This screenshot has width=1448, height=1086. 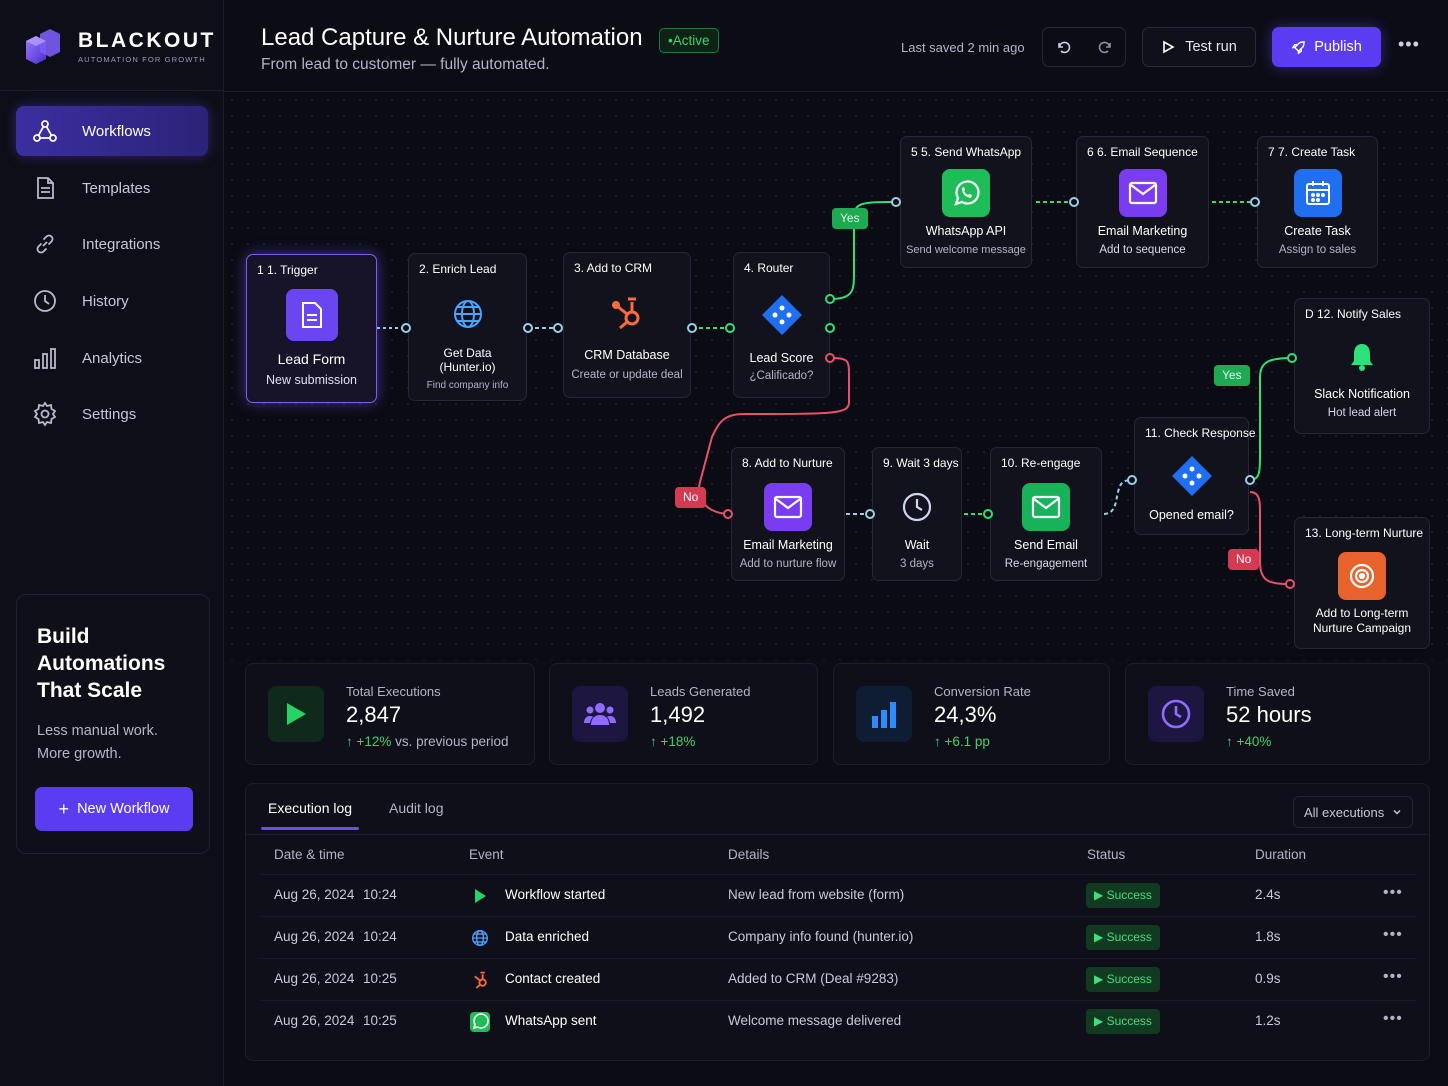 What do you see at coordinates (966, 231) in the screenshot?
I see `node-title: WhatsApp API` at bounding box center [966, 231].